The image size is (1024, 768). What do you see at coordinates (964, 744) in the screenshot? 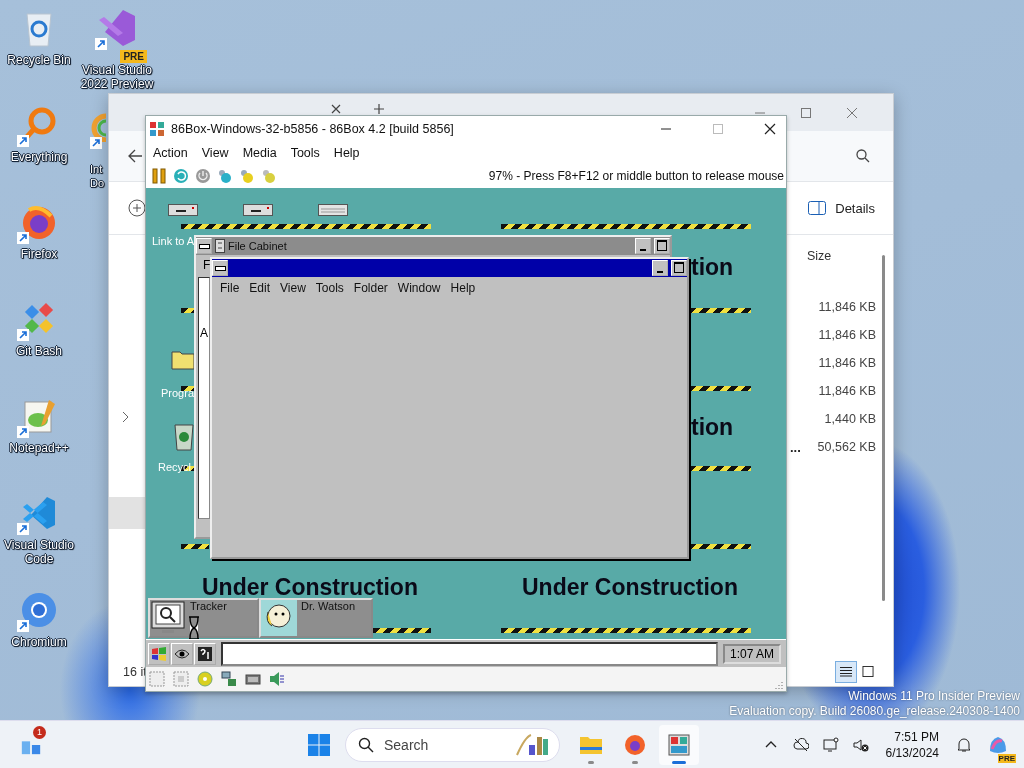
I see `bell-icon` at bounding box center [964, 744].